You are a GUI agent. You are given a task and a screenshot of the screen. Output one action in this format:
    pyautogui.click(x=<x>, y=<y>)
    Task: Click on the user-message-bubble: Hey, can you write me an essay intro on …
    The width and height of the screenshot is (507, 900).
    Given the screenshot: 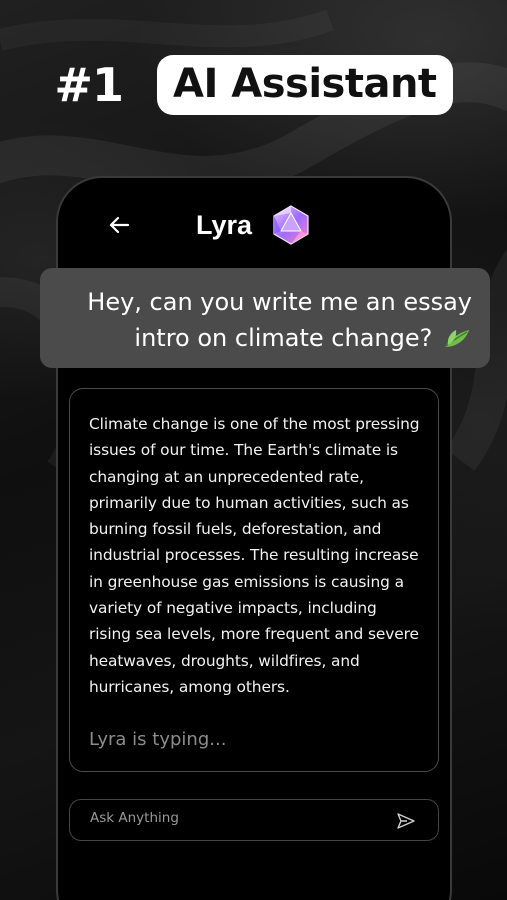 What is the action you would take?
    pyautogui.click(x=265, y=318)
    